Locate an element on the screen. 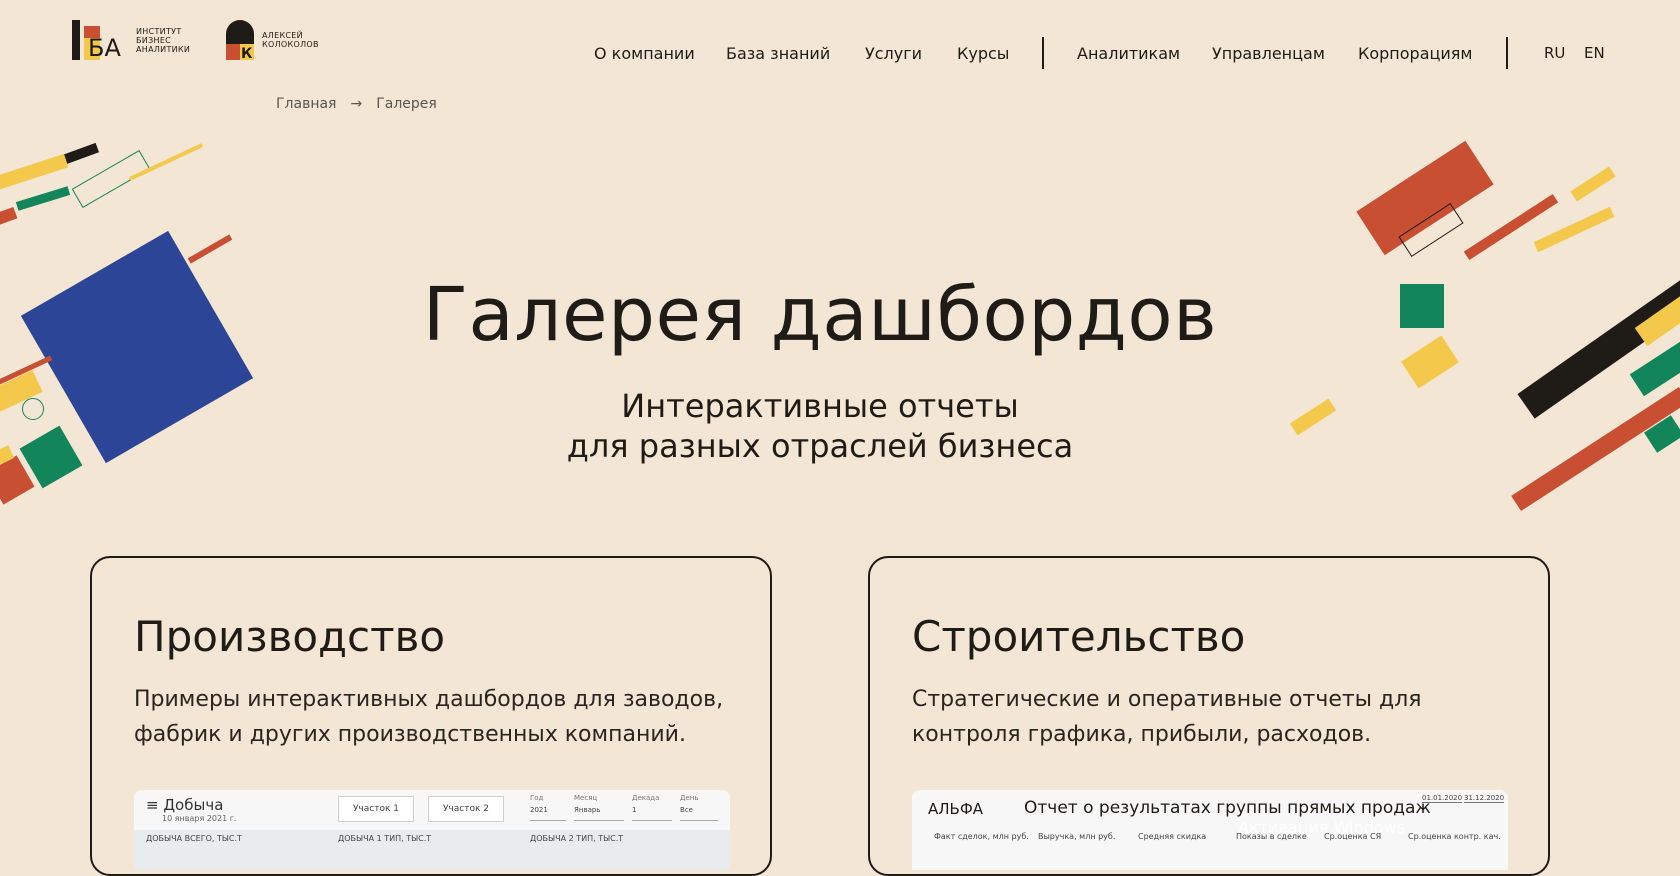 This screenshot has height=876, width=1680. logo-iba-text: ИНСТИТУТ БИЗНЕС АНАЛИТИКИ is located at coordinates (163, 40).